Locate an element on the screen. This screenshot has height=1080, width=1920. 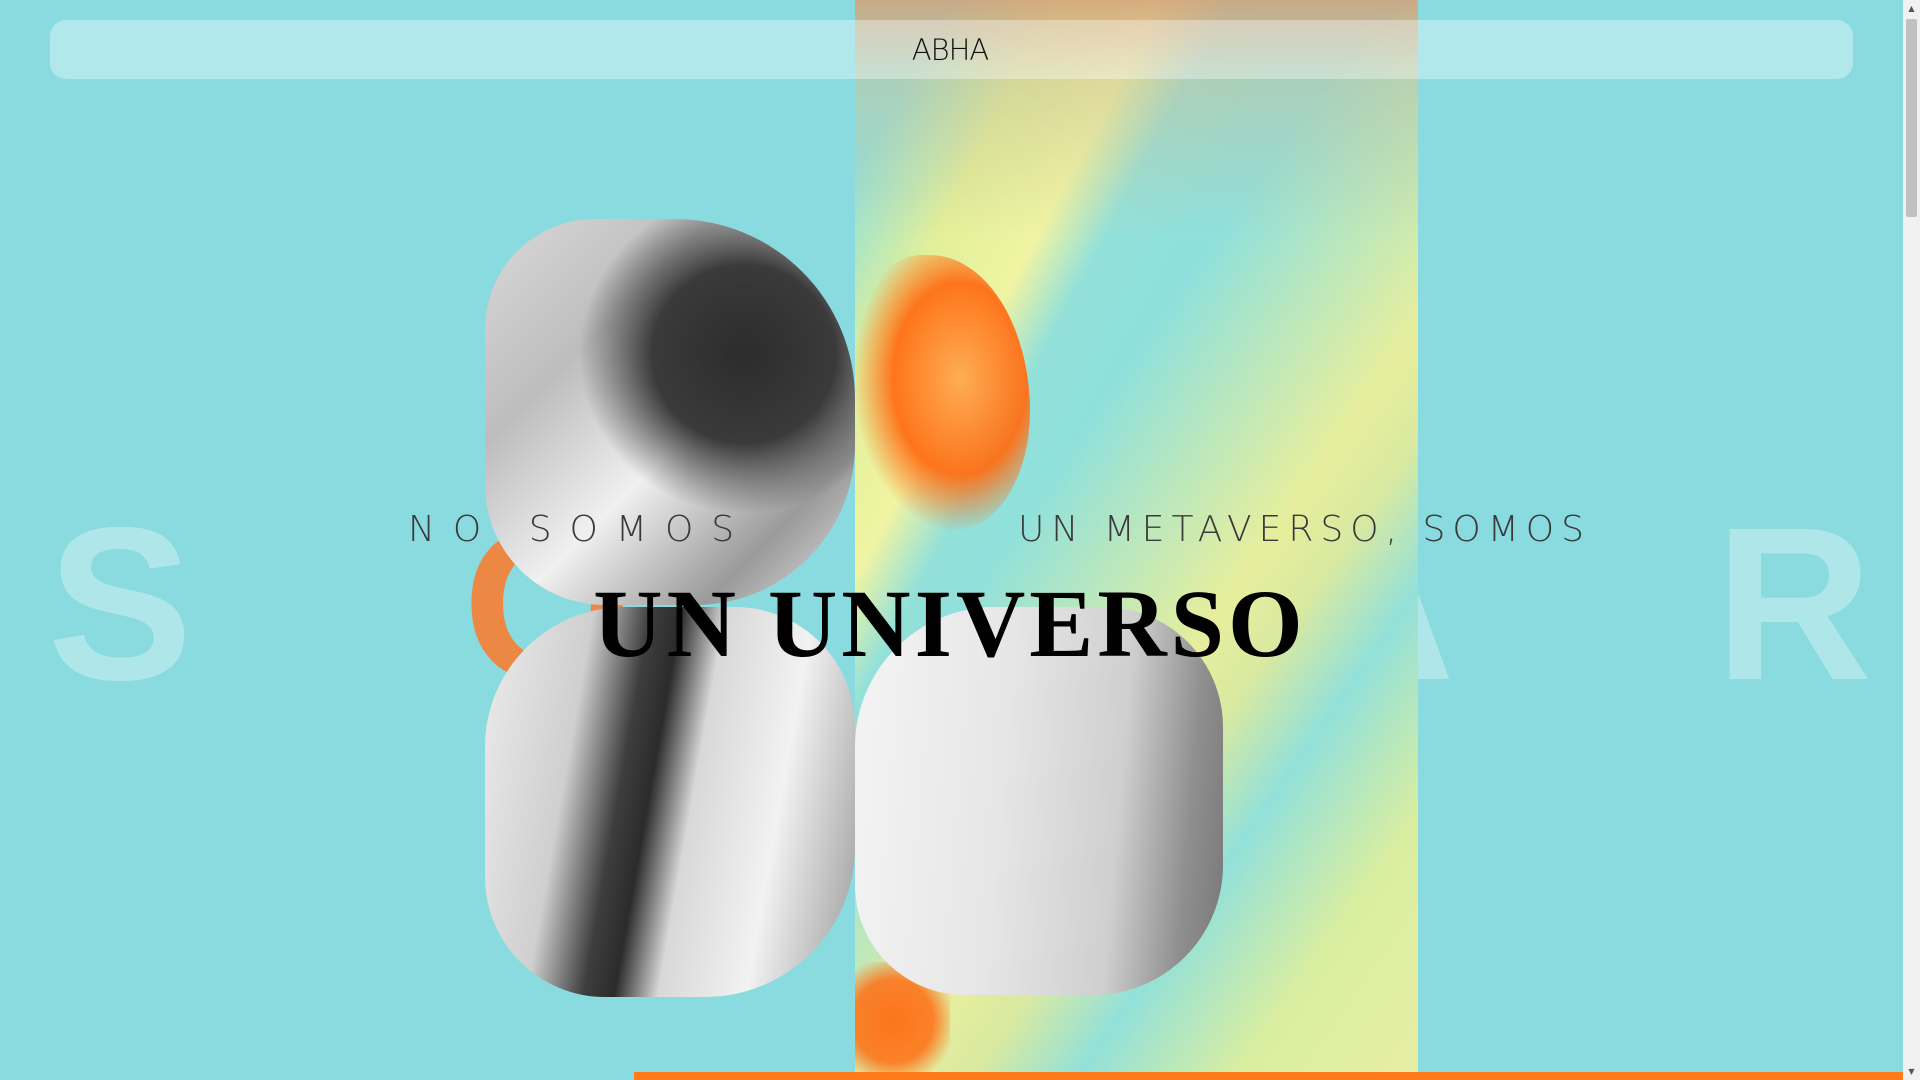
hero-line-1: NO SOMOS UN METAVERSO, SOMOS is located at coordinates (960, 533).